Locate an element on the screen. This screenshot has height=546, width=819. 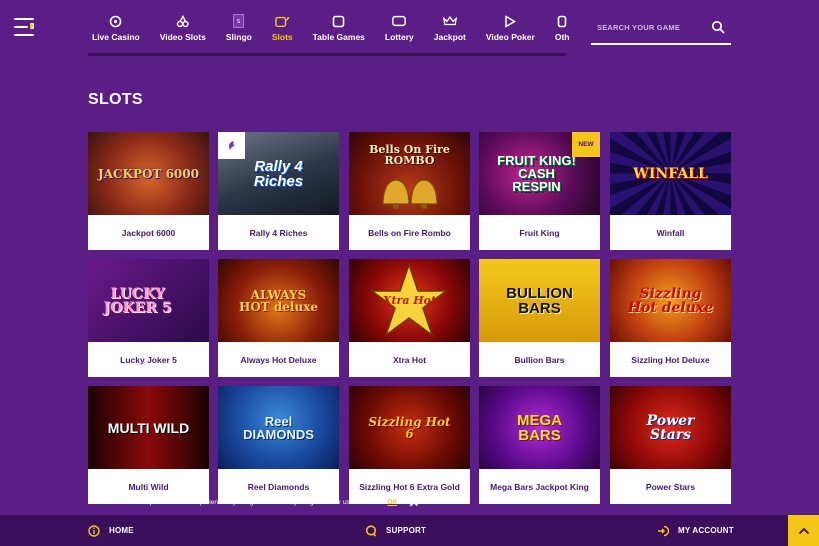
nav-item-table-games: Table Games is located at coordinates (339, 31).